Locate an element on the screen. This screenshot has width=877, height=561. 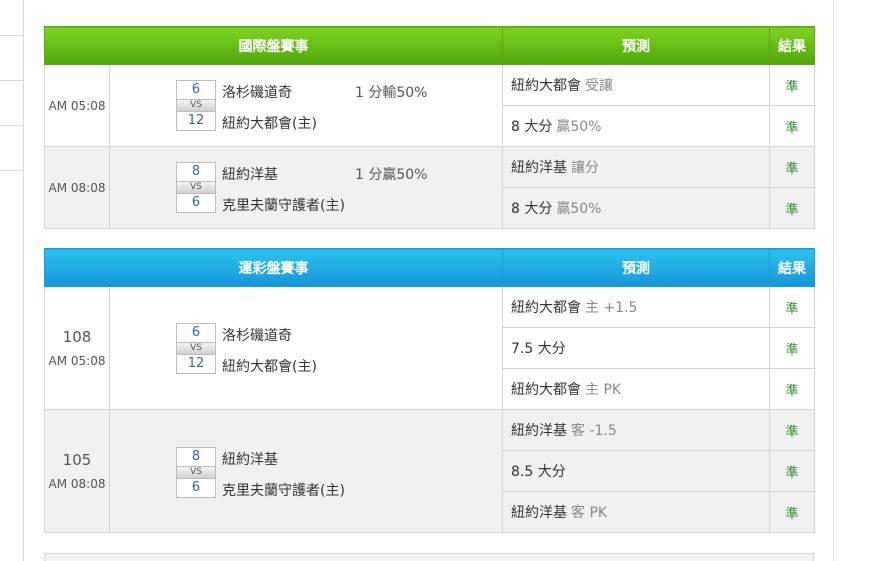
table-header: 運彩盤賽事 預測 結果 is located at coordinates (429, 267).